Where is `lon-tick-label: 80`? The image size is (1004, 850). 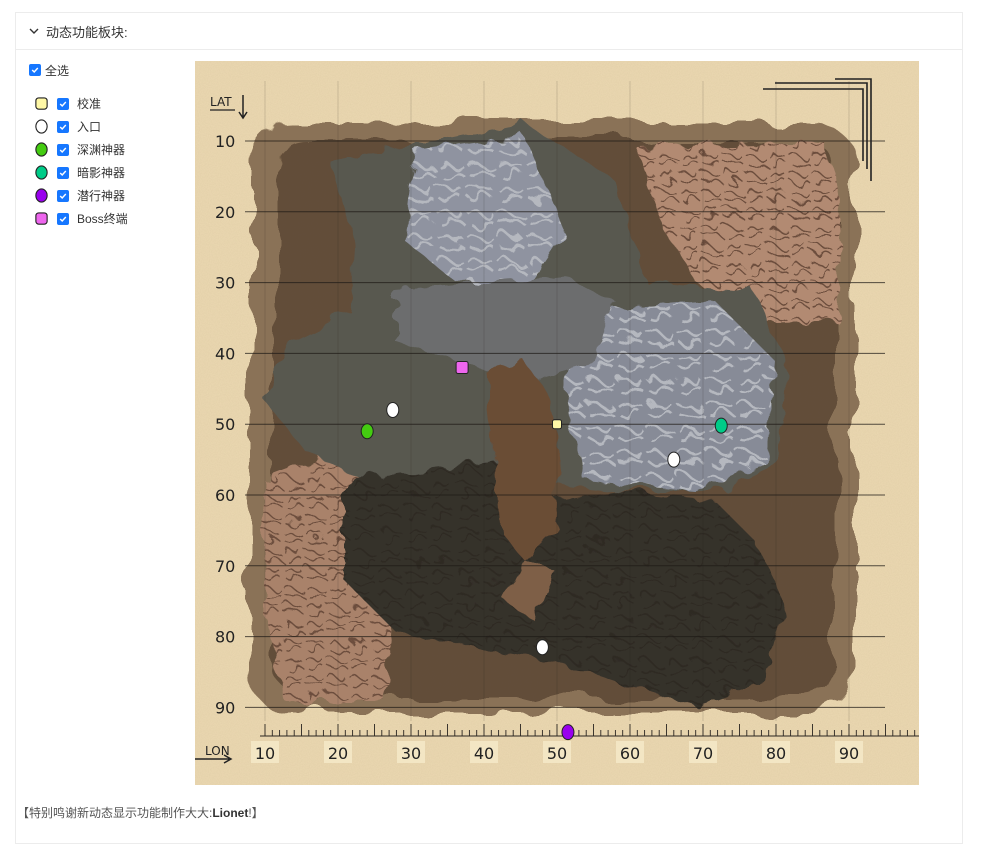
lon-tick-label: 80 is located at coordinates (776, 753).